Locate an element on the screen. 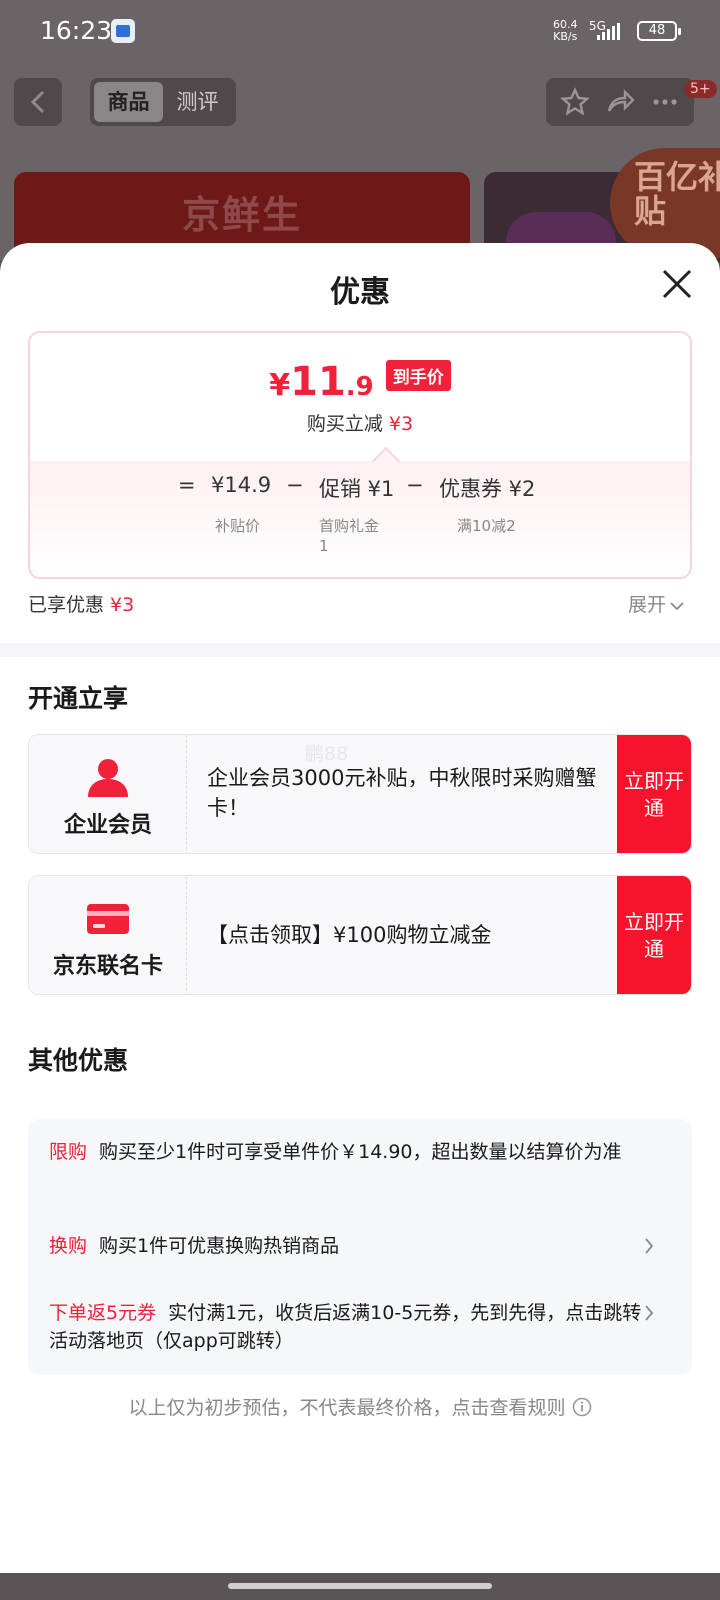 This screenshot has width=720, height=1600. co-brand-card-left: 京东联名卡 is located at coordinates (108, 935).